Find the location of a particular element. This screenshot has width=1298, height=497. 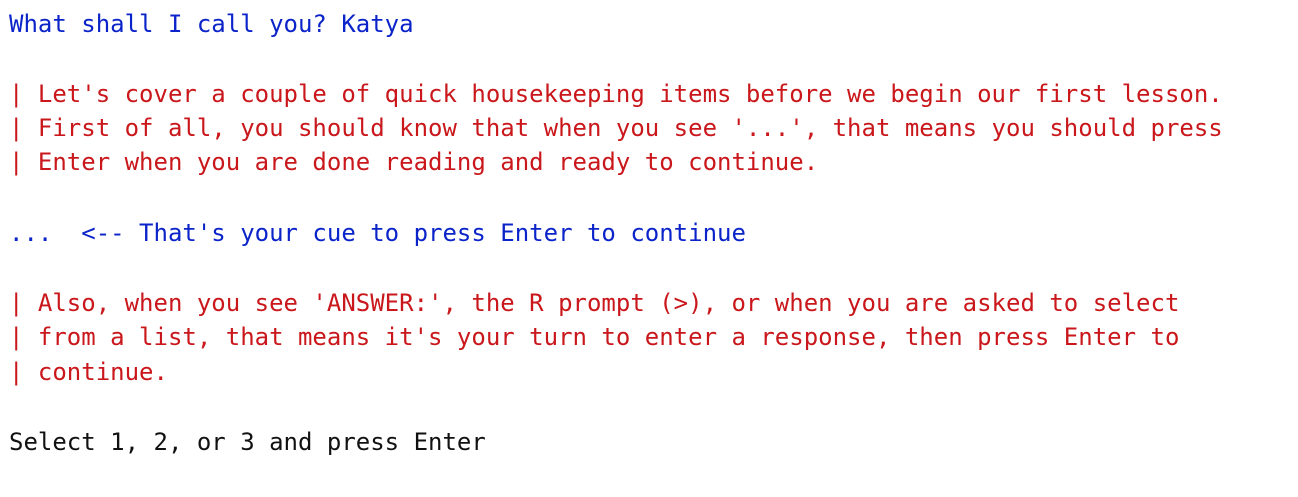

name-prompt-line: What shall I call you? Katya is located at coordinates (211, 24).